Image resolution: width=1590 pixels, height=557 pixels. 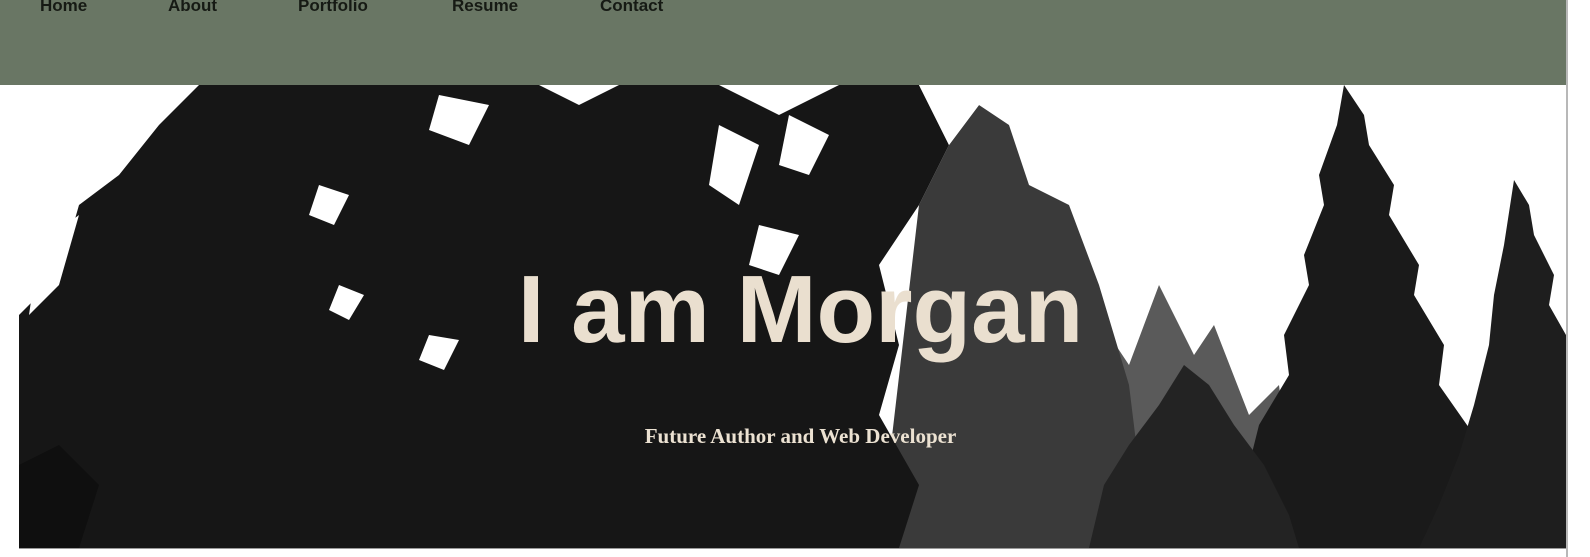 I want to click on scrollbar-edge, so click(x=1567, y=278).